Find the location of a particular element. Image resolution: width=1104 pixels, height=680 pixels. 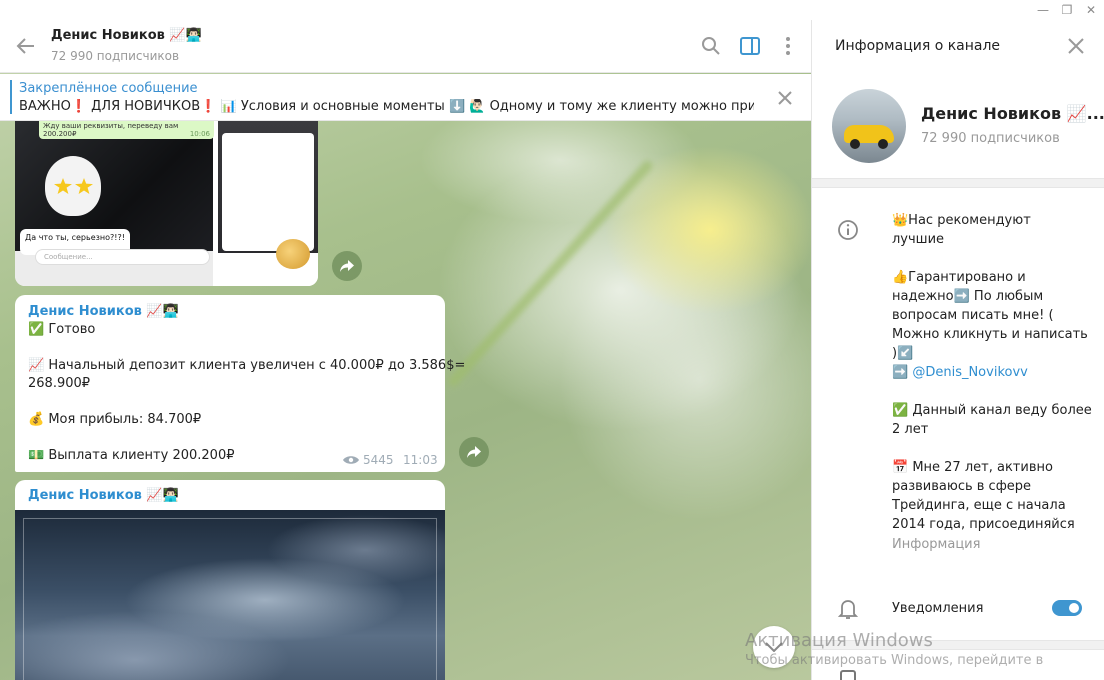

window-titlebar: — ❐ ✕ is located at coordinates (552, 10).